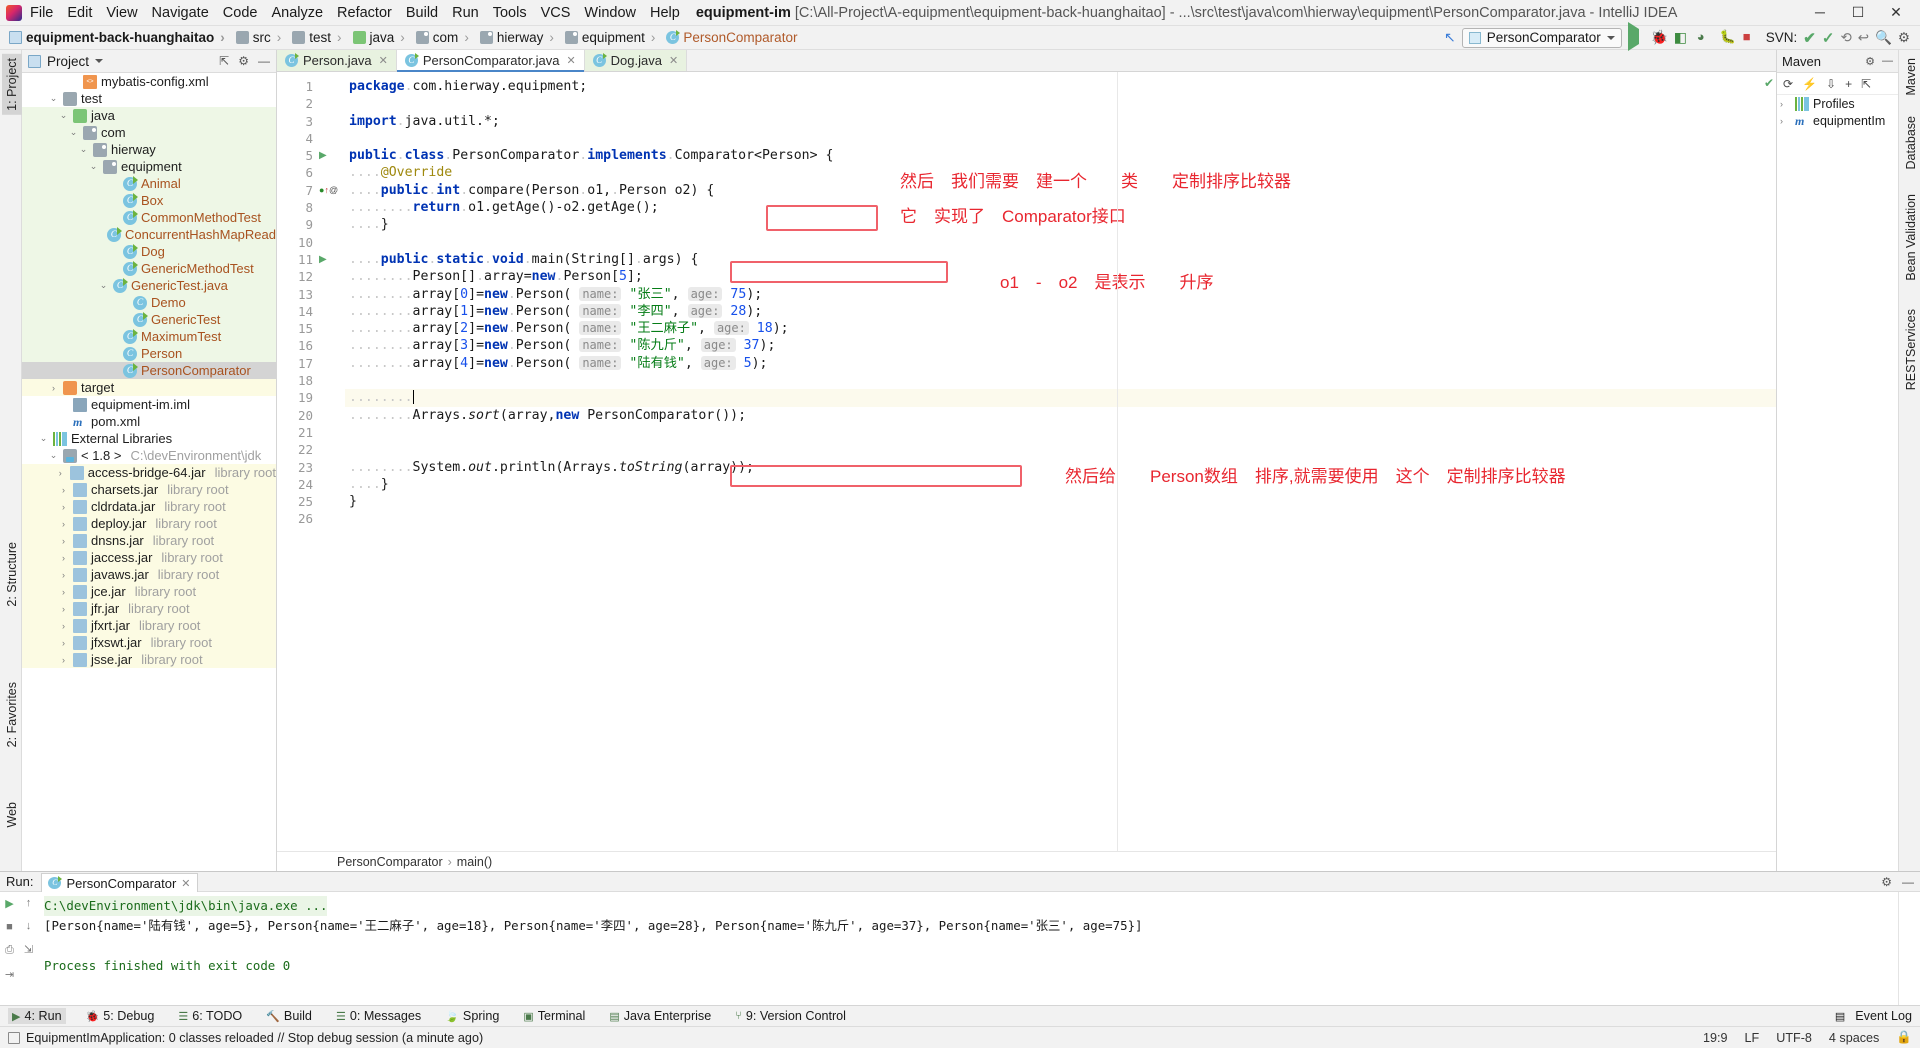 The height and width of the screenshot is (1048, 1920). What do you see at coordinates (149, 251) in the screenshot?
I see `tree-node: C Dog` at bounding box center [149, 251].